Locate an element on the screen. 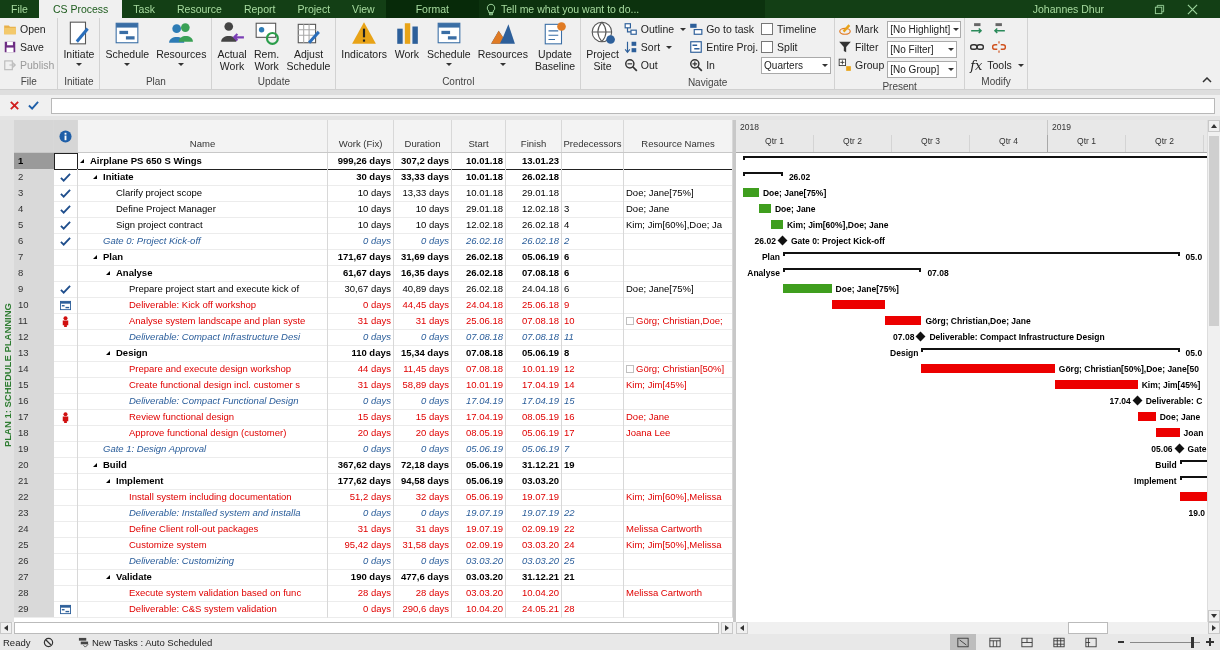 This screenshot has height=650, width=1220. ribbon-button: Resources is located at coordinates (181, 43).